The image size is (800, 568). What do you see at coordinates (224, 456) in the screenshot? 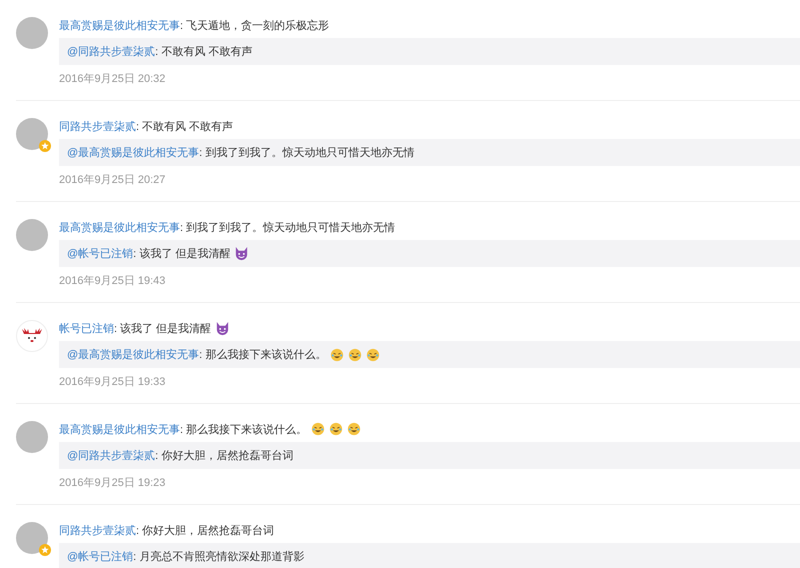
I see `reply-text: : 你好大胆，居然抢磊哥台词` at bounding box center [224, 456].